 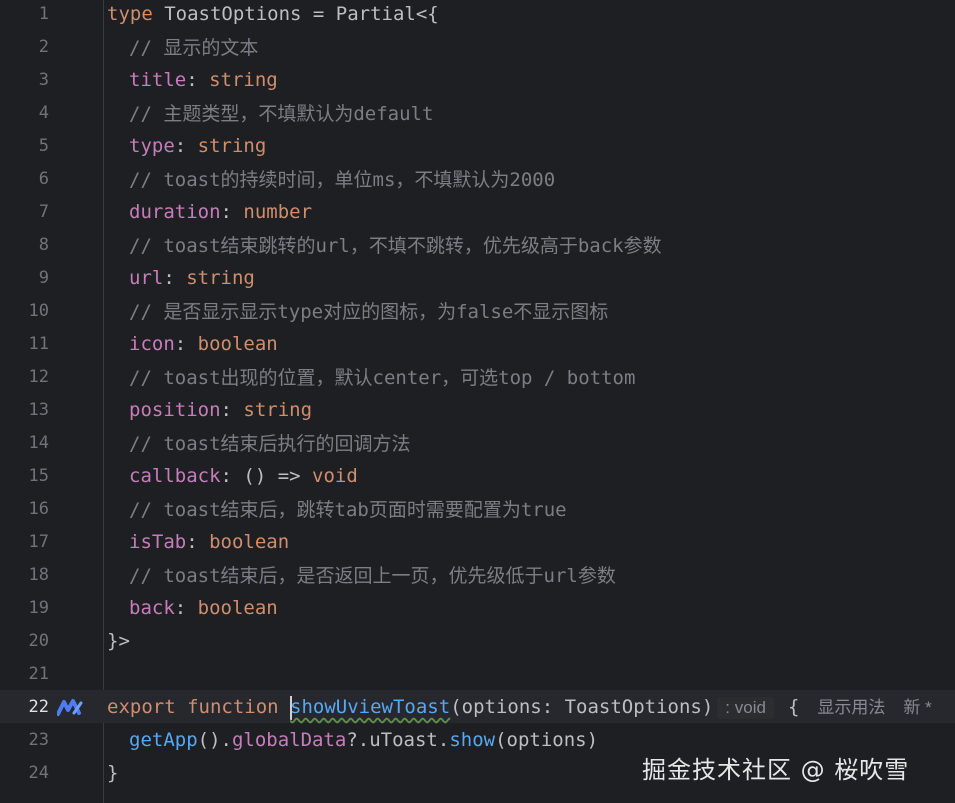 I want to click on code-text: ToastOptions = Partial<{, so click(x=295, y=13).